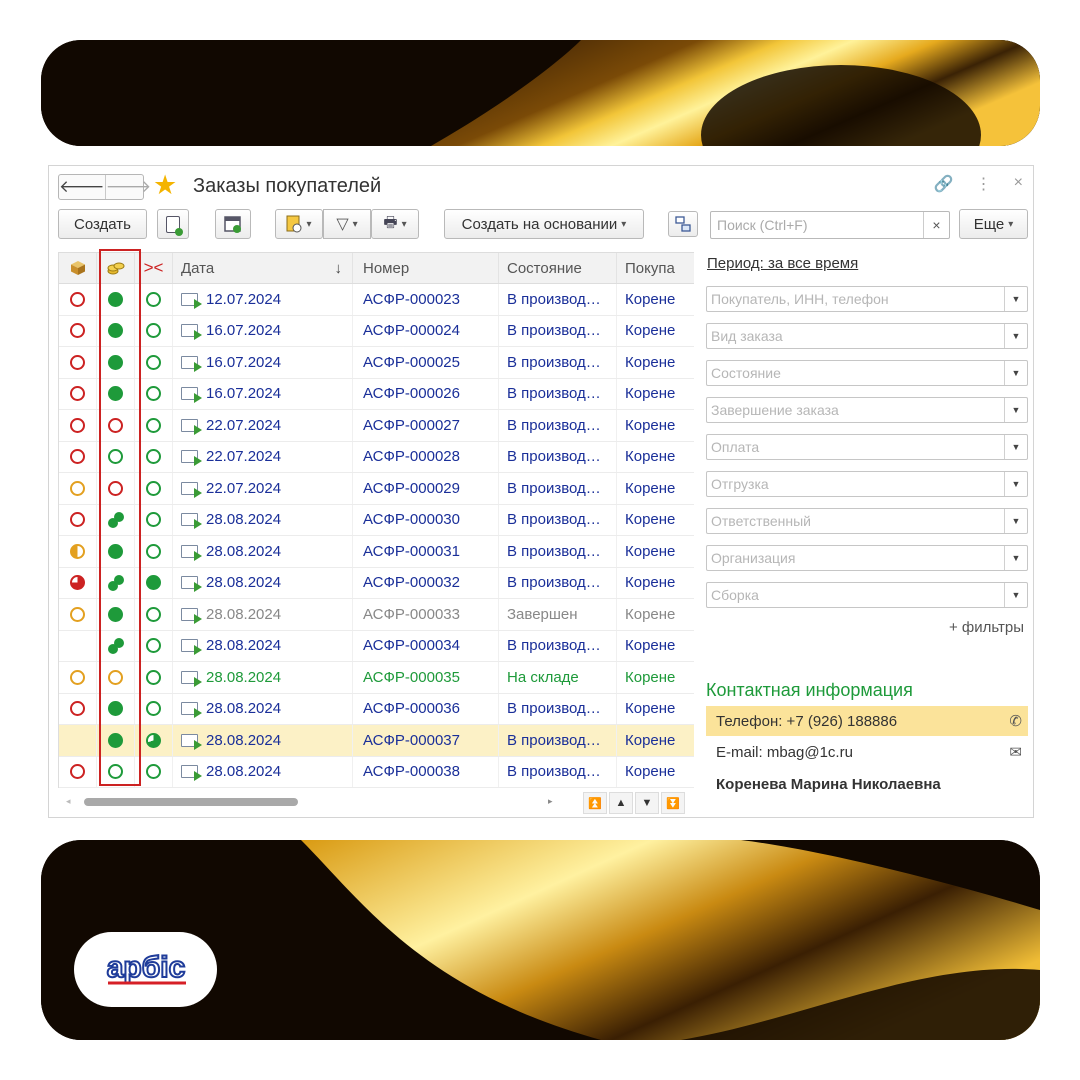  I want to click on contact-phone-row: Телефон: +7 (926) 188886 ✆, so click(867, 721).